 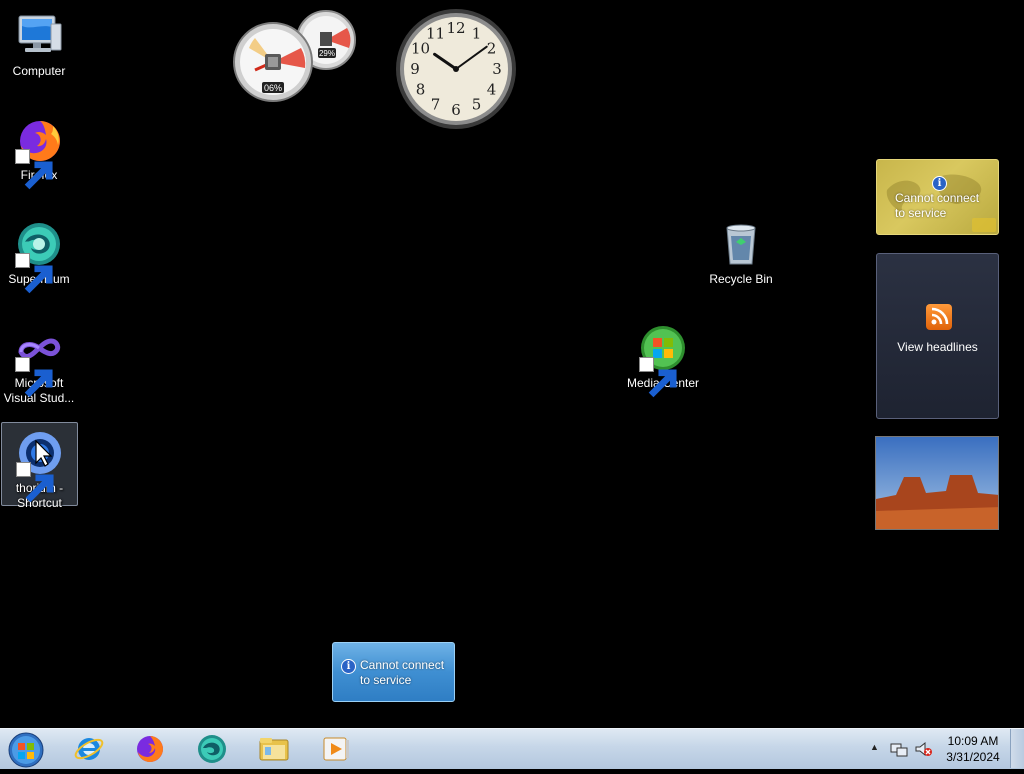 I want to click on show-hidden-icons-chevron-icon: ▲, so click(x=874, y=747).